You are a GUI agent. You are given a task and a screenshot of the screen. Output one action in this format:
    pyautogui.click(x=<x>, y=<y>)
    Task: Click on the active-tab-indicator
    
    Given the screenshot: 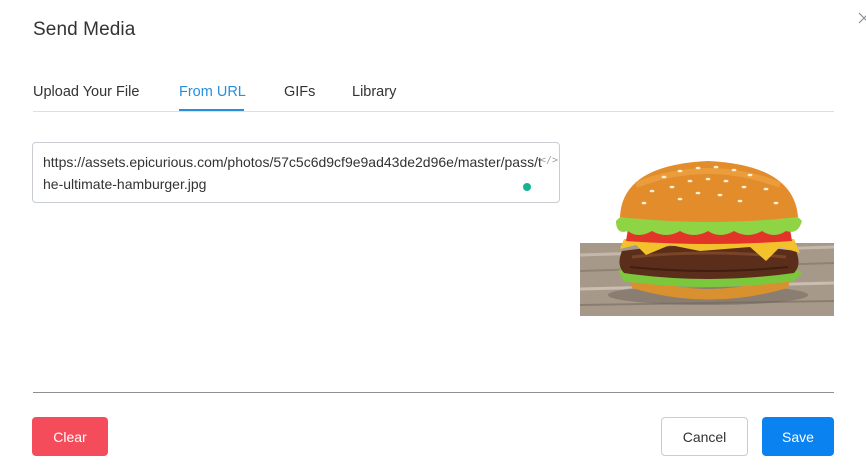 What is the action you would take?
    pyautogui.click(x=211, y=110)
    